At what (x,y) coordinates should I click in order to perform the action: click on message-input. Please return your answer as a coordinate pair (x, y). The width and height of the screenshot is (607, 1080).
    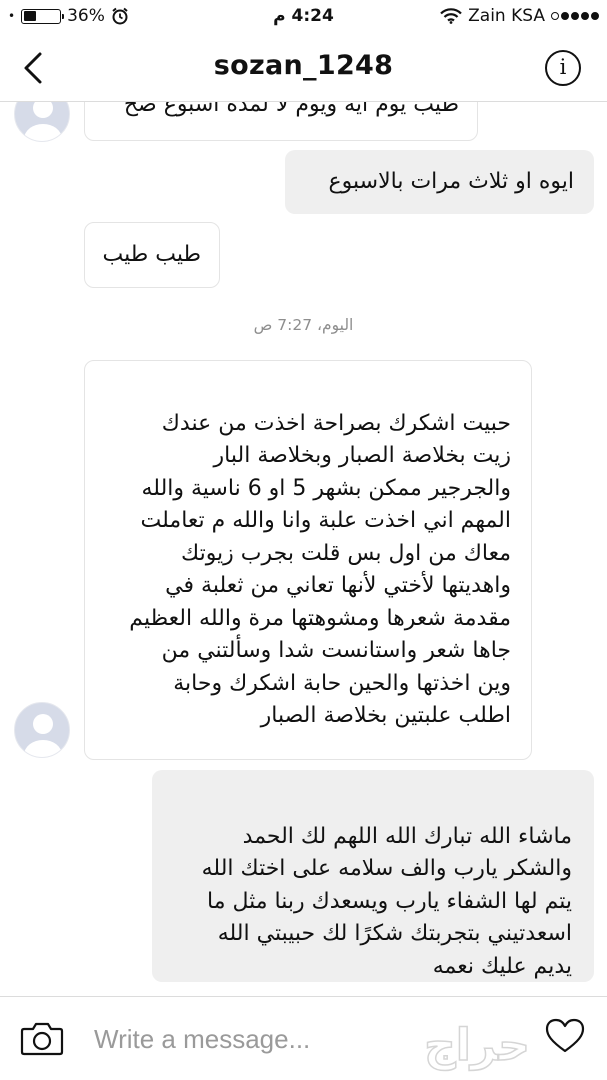
    Looking at the image, I should click on (304, 1039).